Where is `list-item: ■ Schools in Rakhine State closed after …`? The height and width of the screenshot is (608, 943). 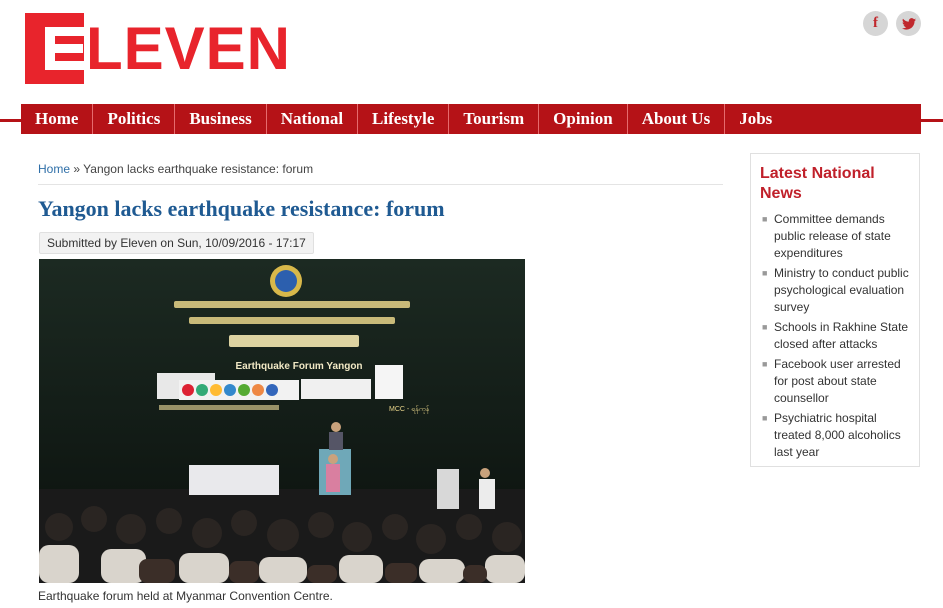 list-item: ■ Schools in Rakhine State closed after … is located at coordinates (835, 336).